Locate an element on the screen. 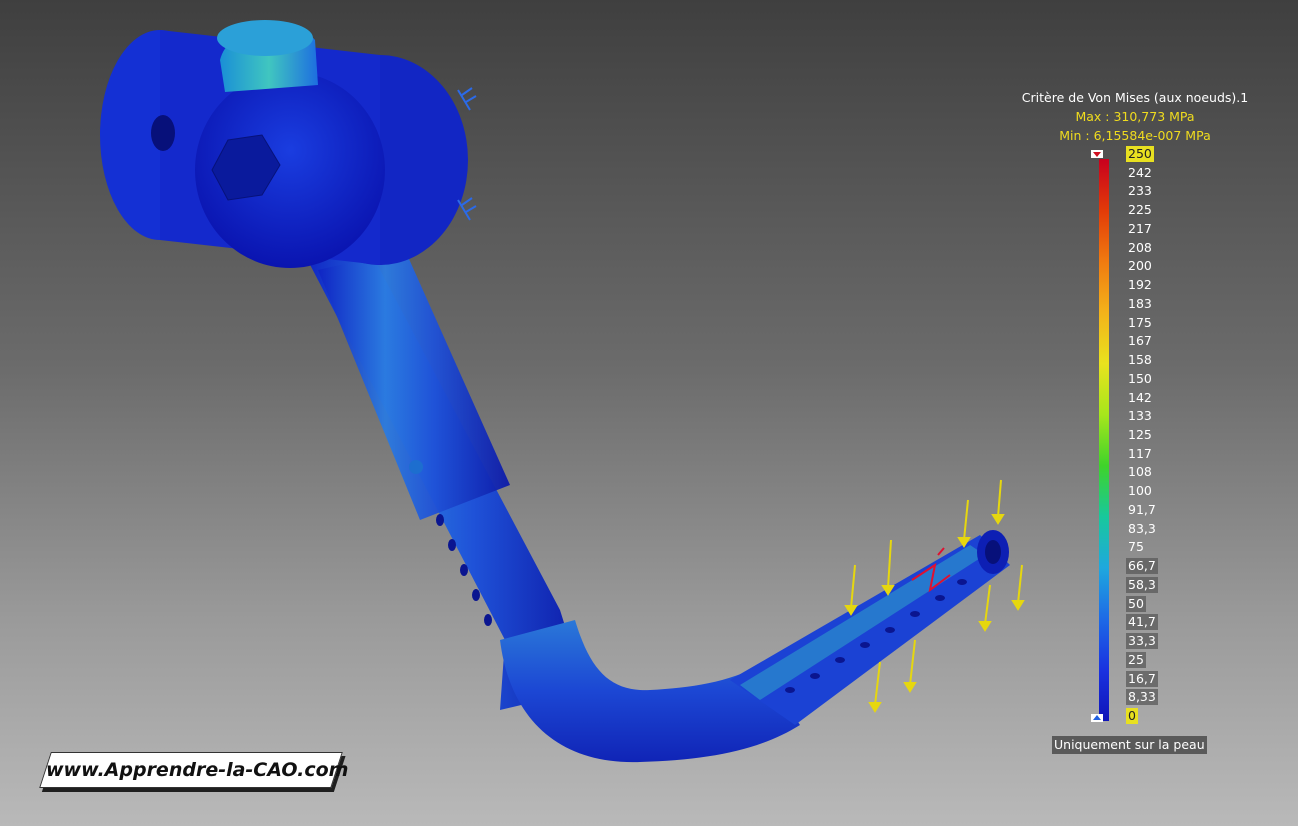 This screenshot has width=1298, height=826. brand-text: www.Apprendre-la-CAO.com is located at coordinates (197, 770).